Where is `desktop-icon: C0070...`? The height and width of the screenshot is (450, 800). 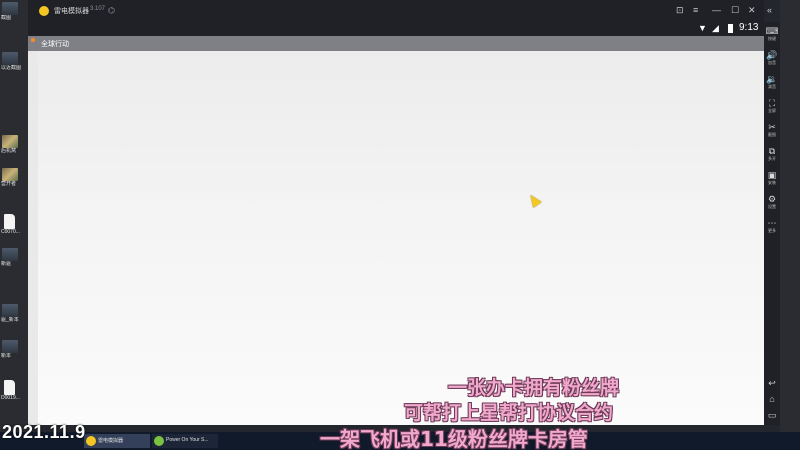 desktop-icon: C0070... is located at coordinates (13, 224).